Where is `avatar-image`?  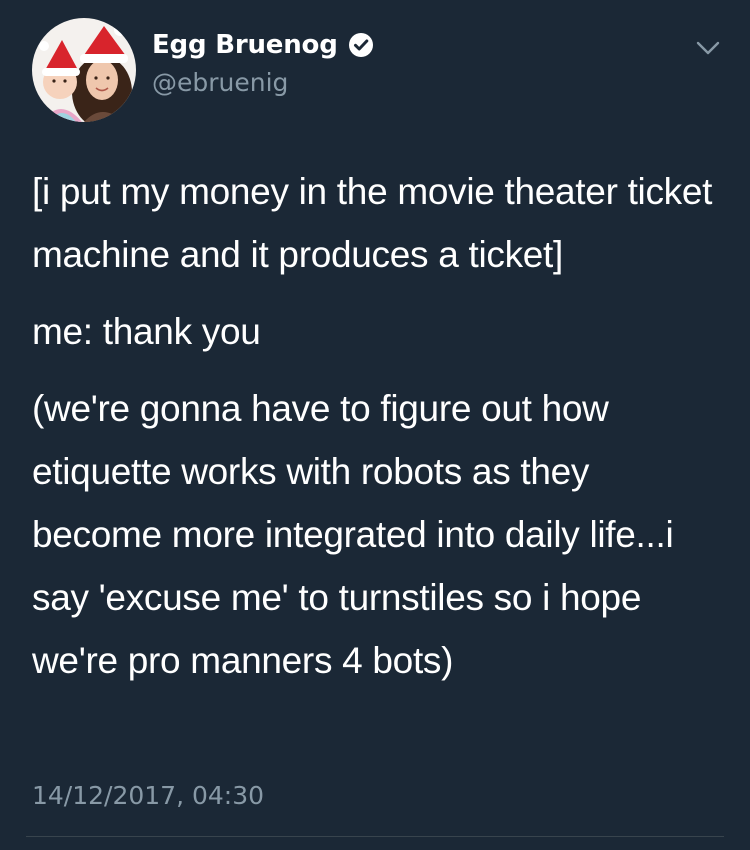
avatar-image is located at coordinates (84, 70).